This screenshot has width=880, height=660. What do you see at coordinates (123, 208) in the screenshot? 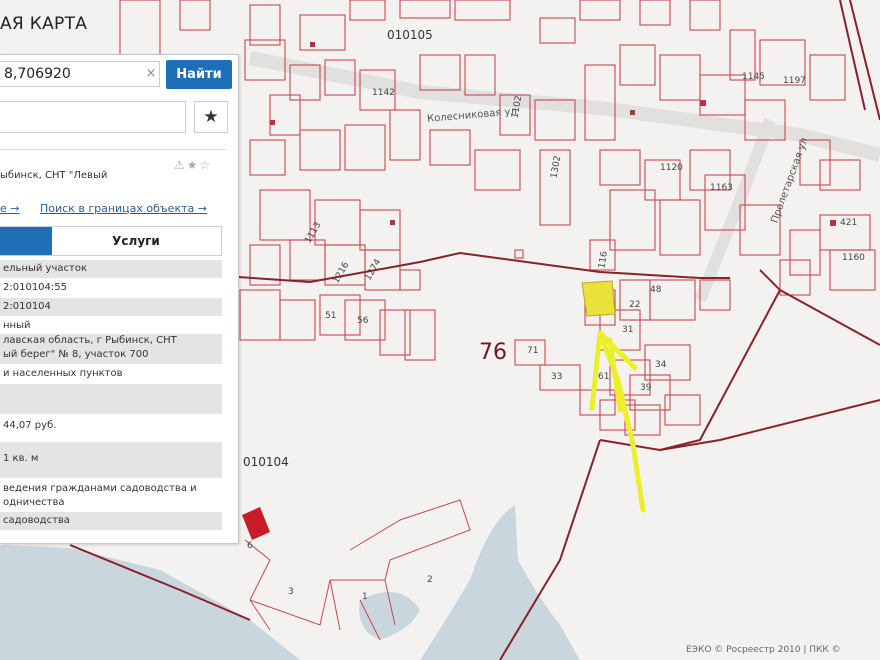
I see `search-in-bounds-link: Поиск в границах объекта →` at bounding box center [123, 208].